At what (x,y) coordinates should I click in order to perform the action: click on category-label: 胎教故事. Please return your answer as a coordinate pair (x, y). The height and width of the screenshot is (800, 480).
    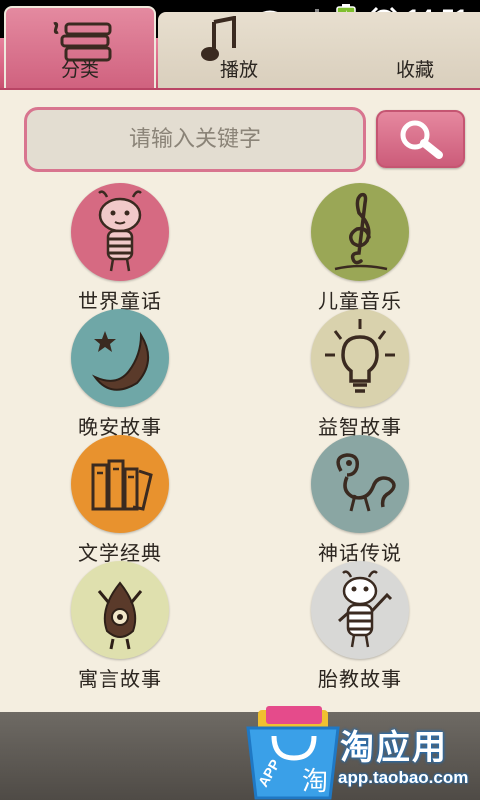
    Looking at the image, I should click on (360, 679).